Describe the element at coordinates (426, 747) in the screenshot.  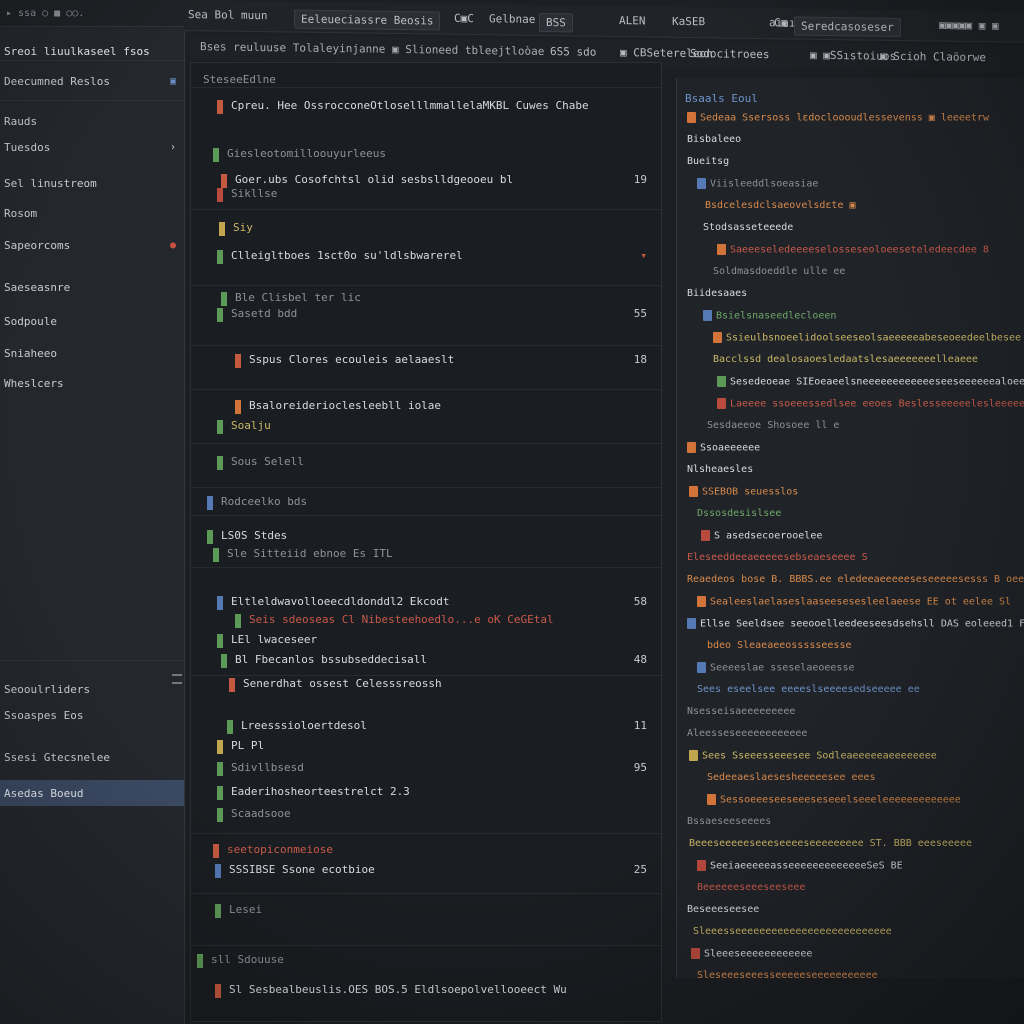
I see `list-item: PL Pl` at that location.